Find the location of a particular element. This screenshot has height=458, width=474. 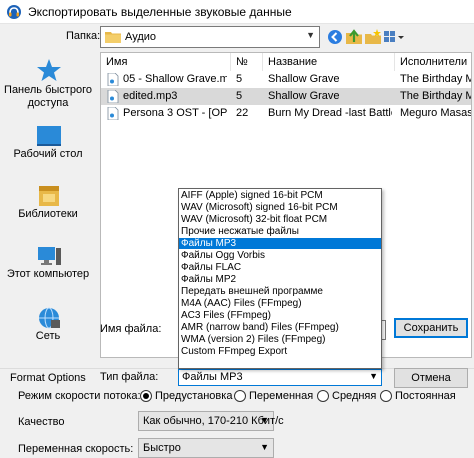

filetype-option-selected: Файлы MP3 is located at coordinates (280, 243).